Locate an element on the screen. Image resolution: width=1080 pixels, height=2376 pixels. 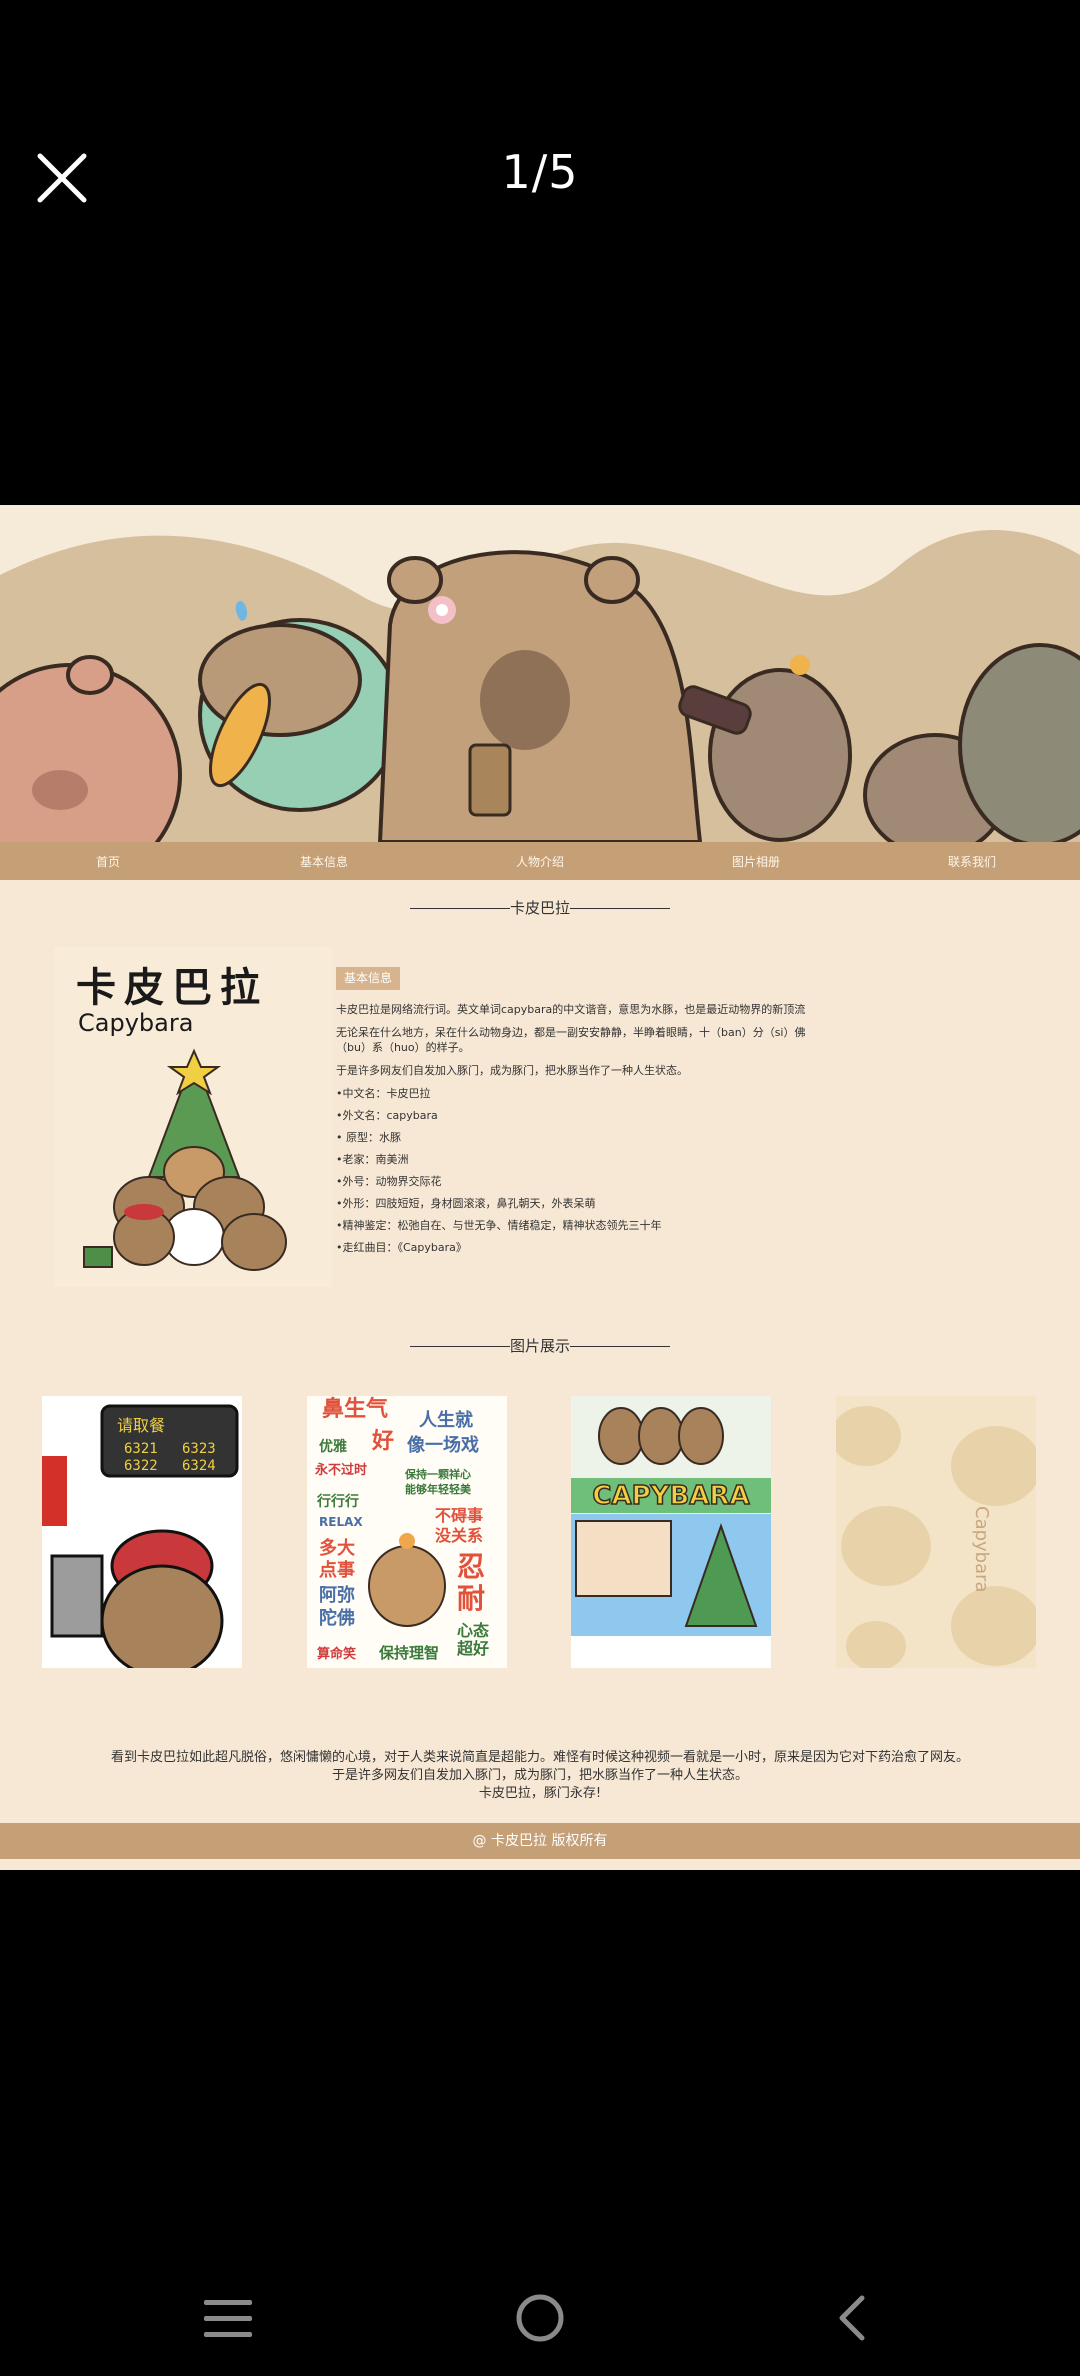
sticker-word: 优雅 is located at coordinates (333, 1446).